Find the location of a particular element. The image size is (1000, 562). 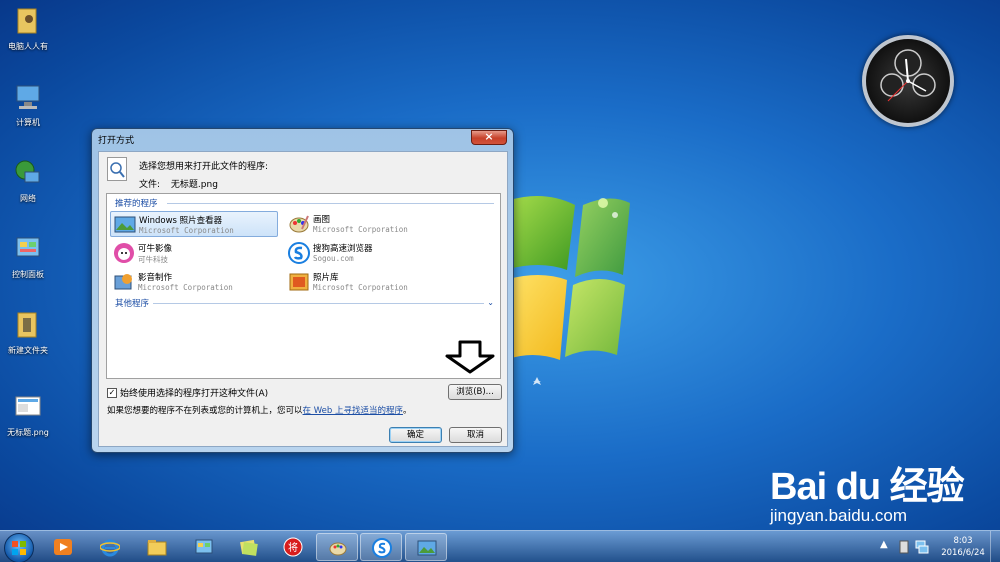

taskbar-control-panel is located at coordinates (204, 547).